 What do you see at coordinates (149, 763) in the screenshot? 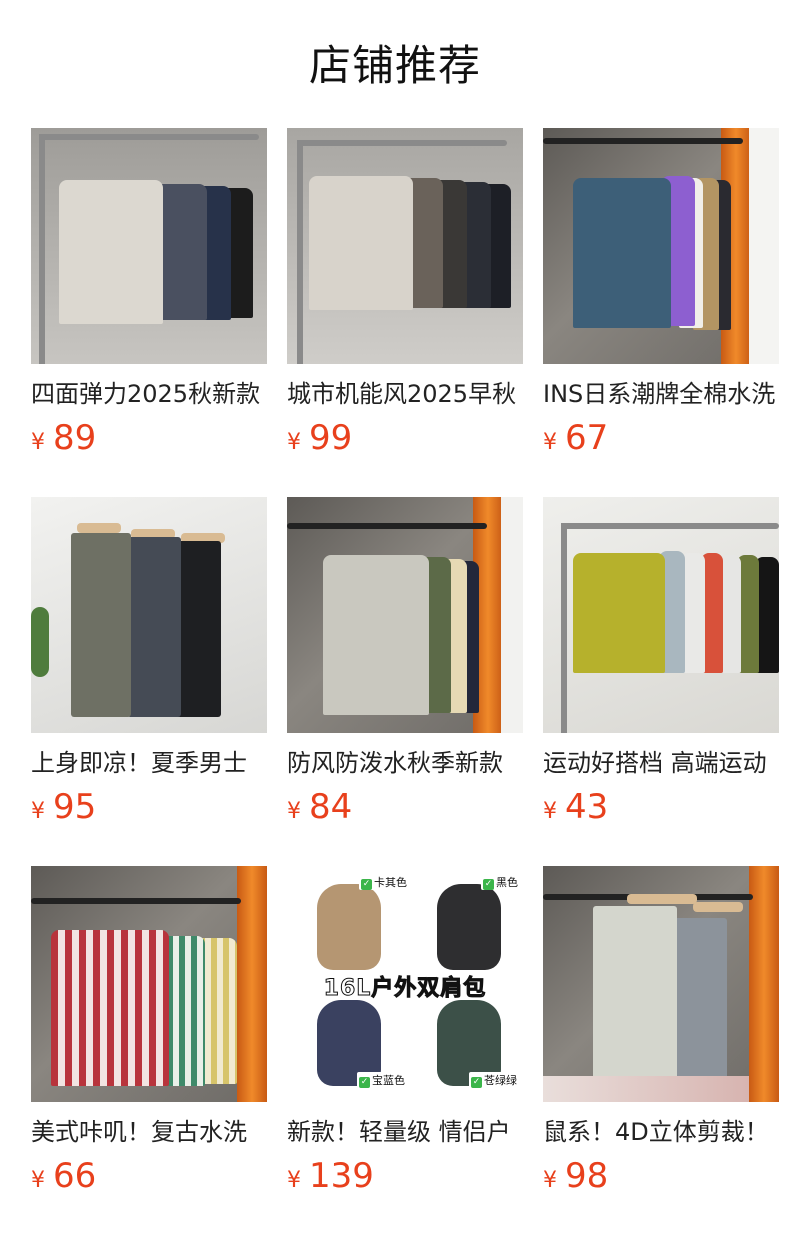
I see `product-name: 上身即凉！夏季男士` at bounding box center [149, 763].